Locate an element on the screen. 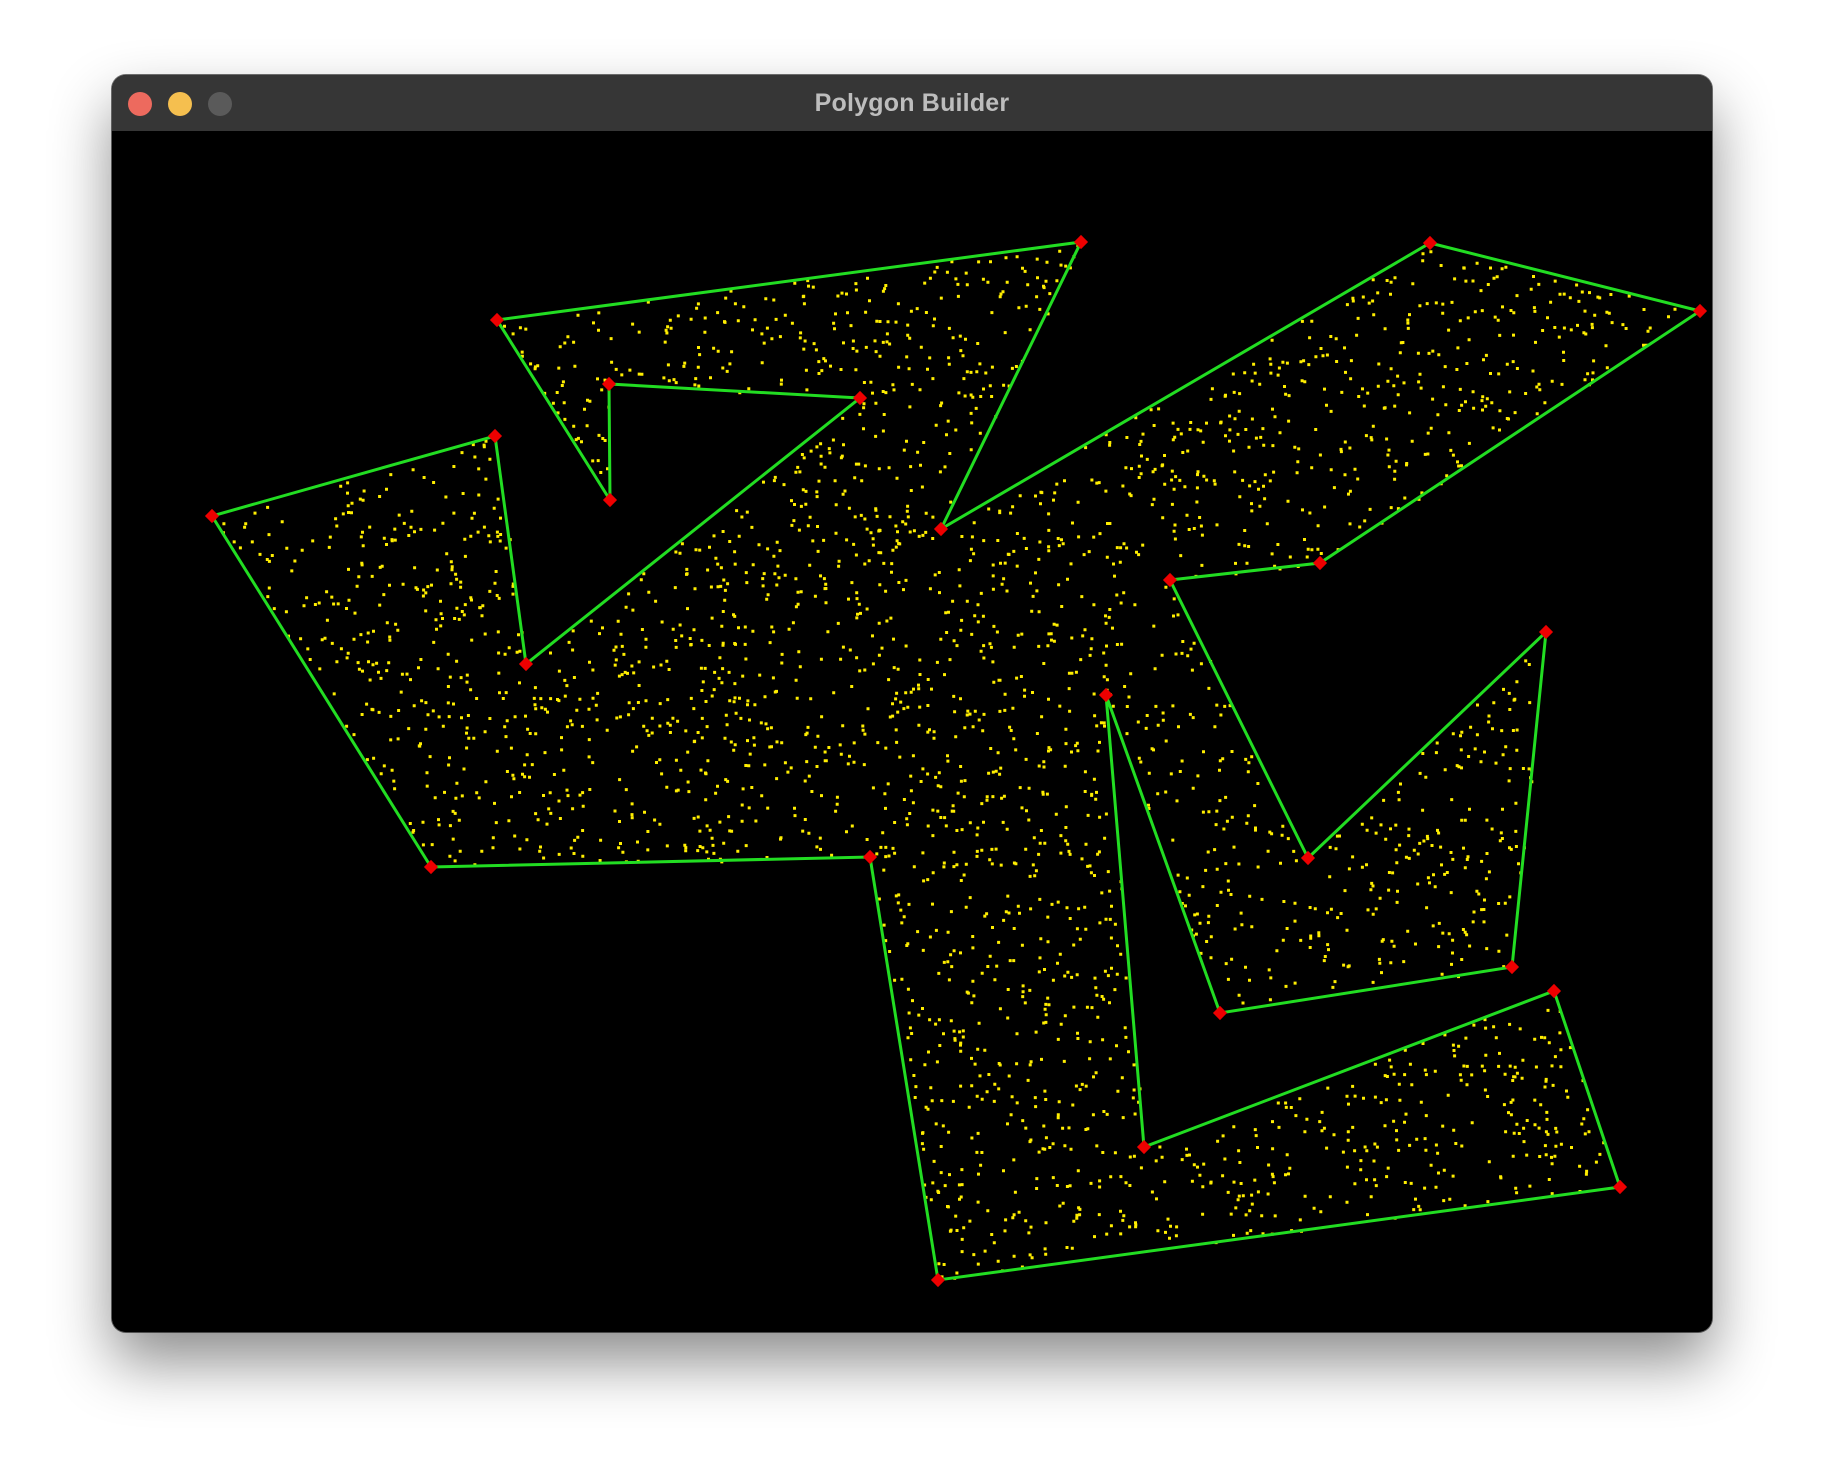  window-title: Polygon Builder is located at coordinates (912, 103).